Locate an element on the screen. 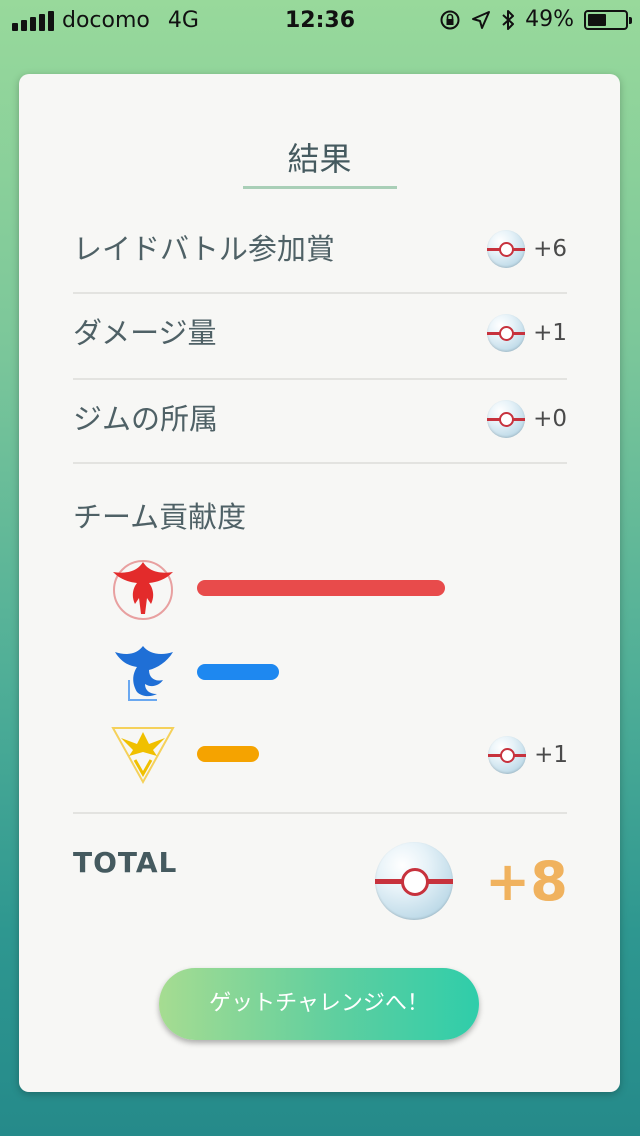  page-title: 結果 is located at coordinates (319, 159).